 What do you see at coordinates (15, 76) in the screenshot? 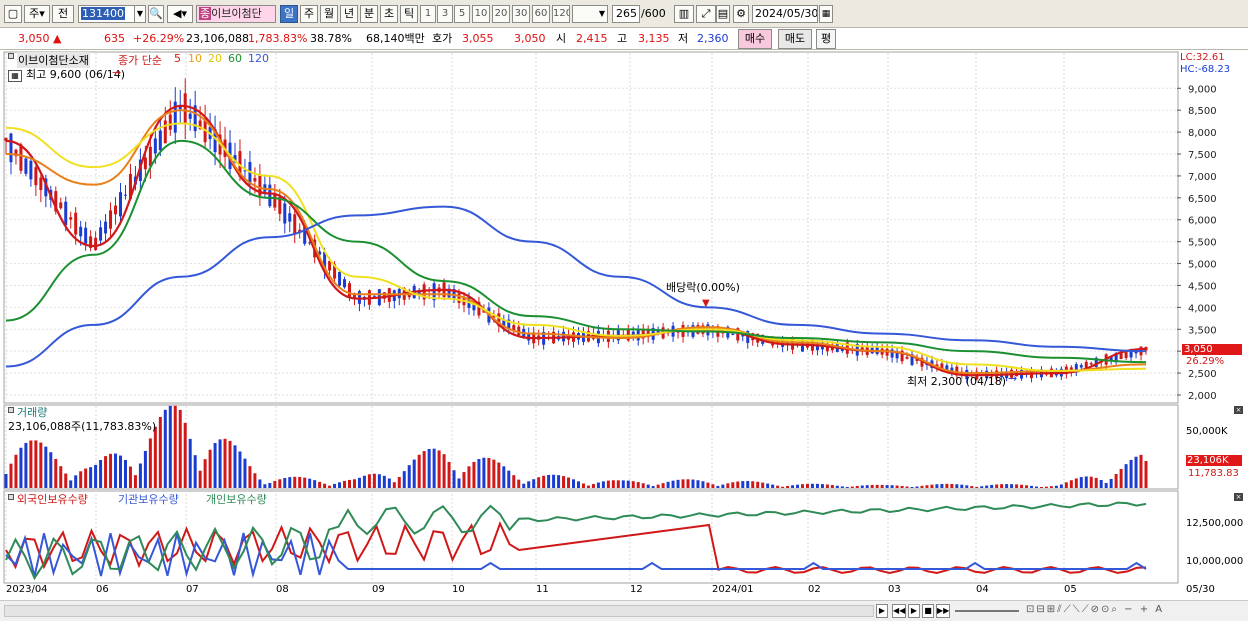
I see `calendar-grid-icon: ▦` at bounding box center [15, 76].